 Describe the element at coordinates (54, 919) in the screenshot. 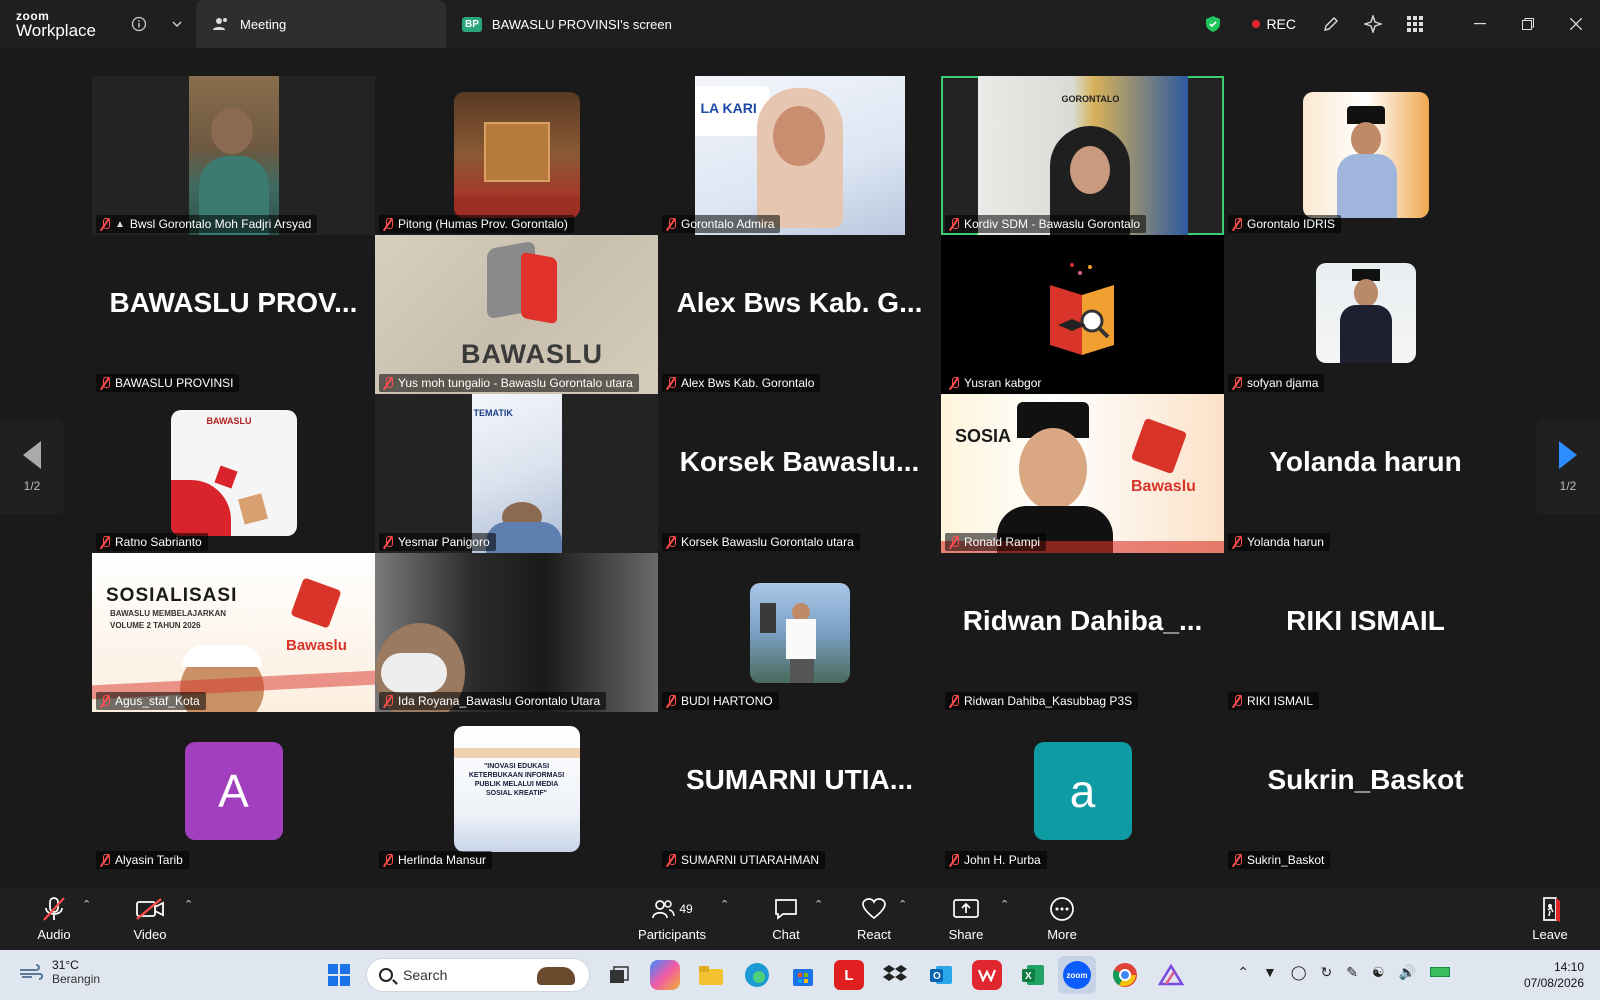

I see `audio-button: Audio` at that location.